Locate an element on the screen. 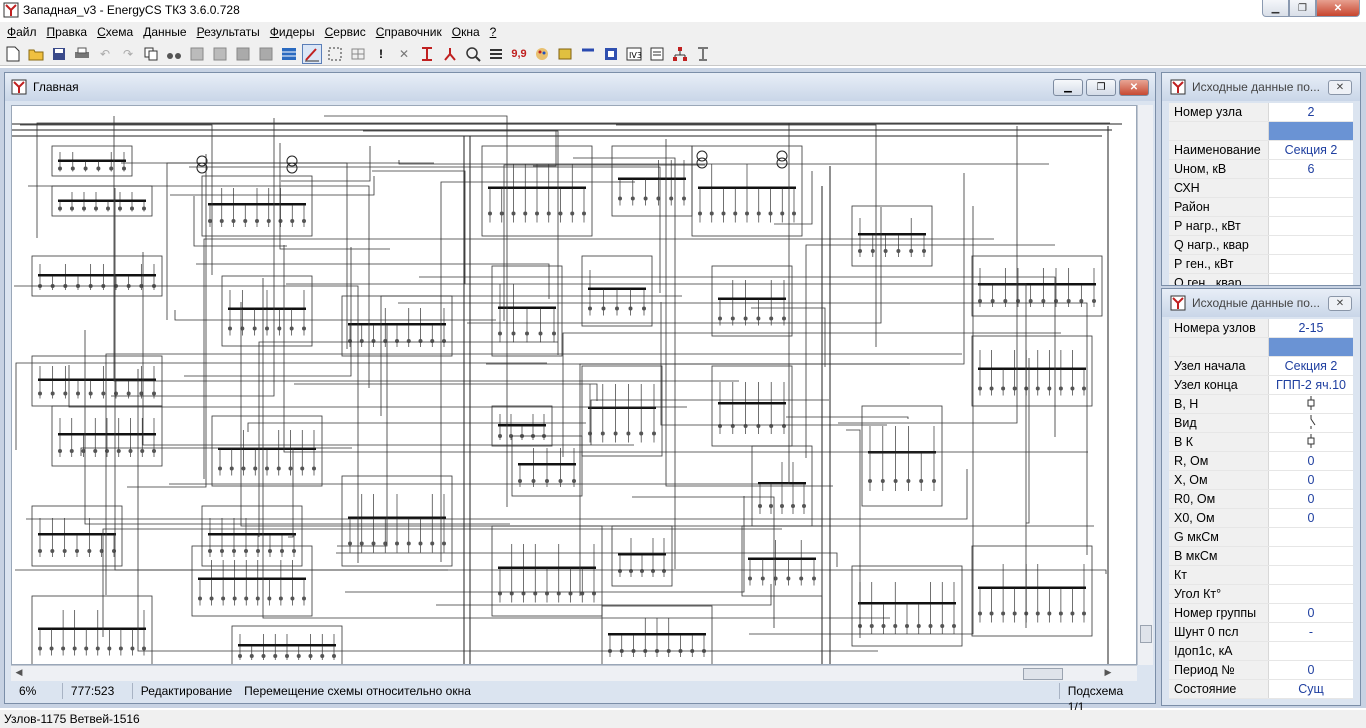  scroll-right-icon: ▶ is located at coordinates (1108, 674).